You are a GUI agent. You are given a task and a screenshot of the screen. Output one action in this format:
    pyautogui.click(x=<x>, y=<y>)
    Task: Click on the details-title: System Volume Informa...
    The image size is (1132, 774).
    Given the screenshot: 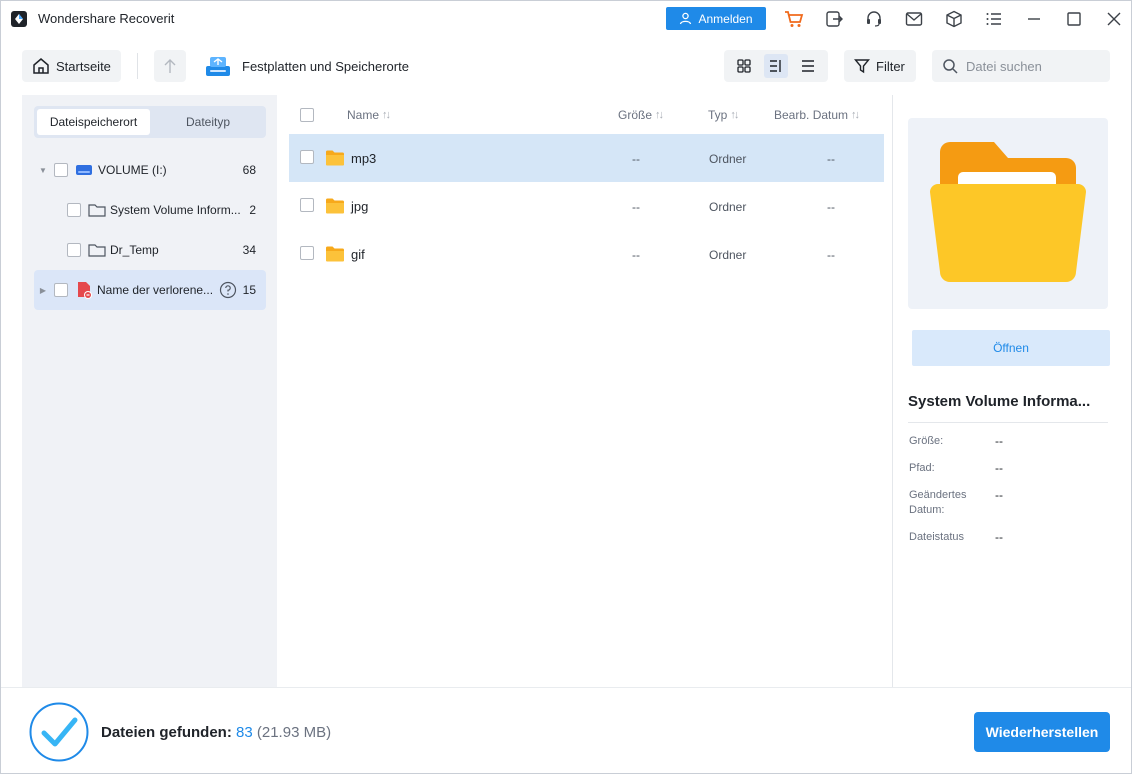 What is the action you would take?
    pyautogui.click(x=999, y=401)
    